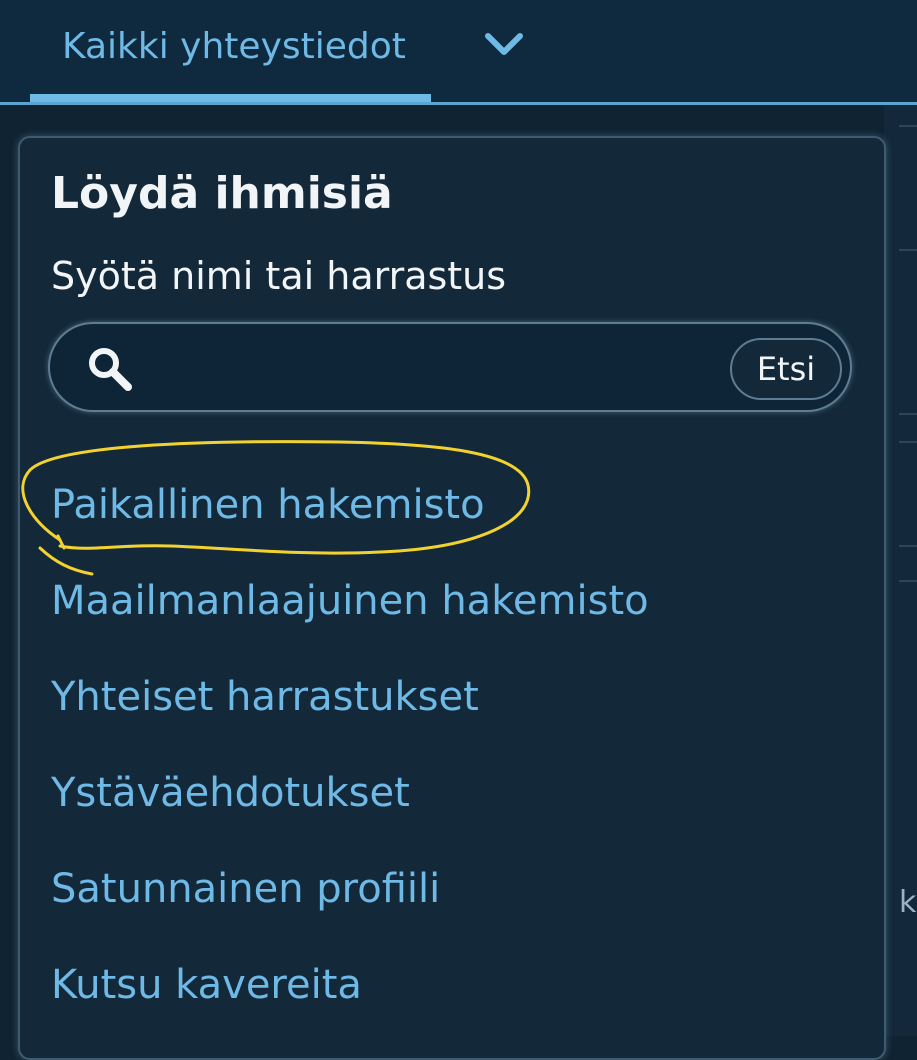  What do you see at coordinates (908, 902) in the screenshot?
I see `background-text-fragment: ki` at bounding box center [908, 902].